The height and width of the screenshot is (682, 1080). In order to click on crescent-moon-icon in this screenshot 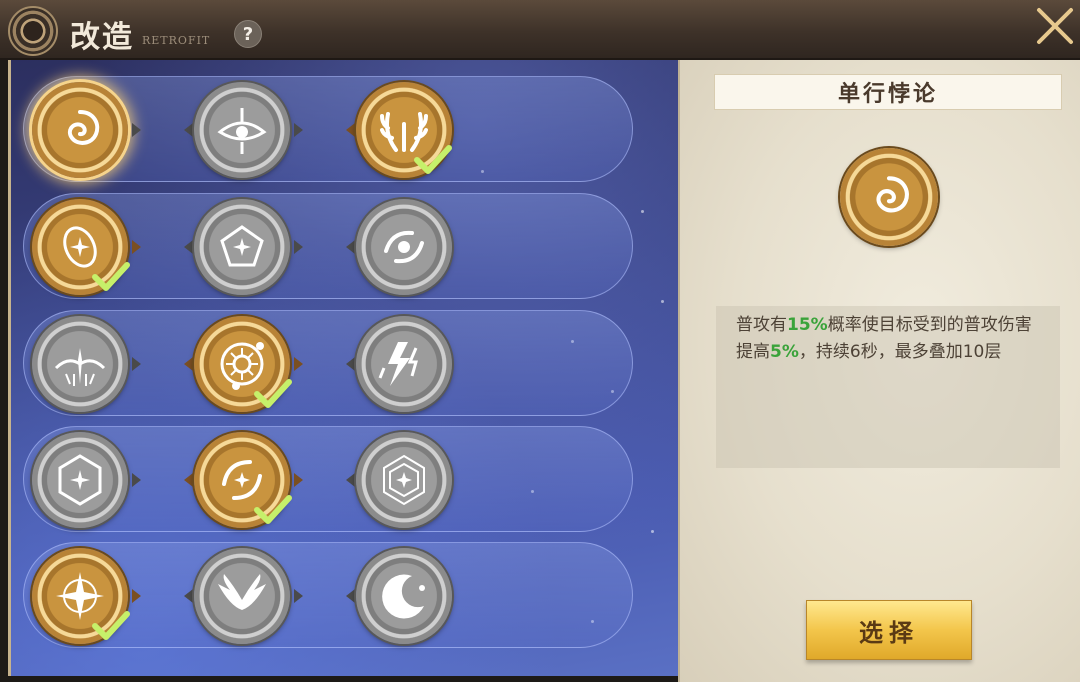, I will do `click(403, 596)`.